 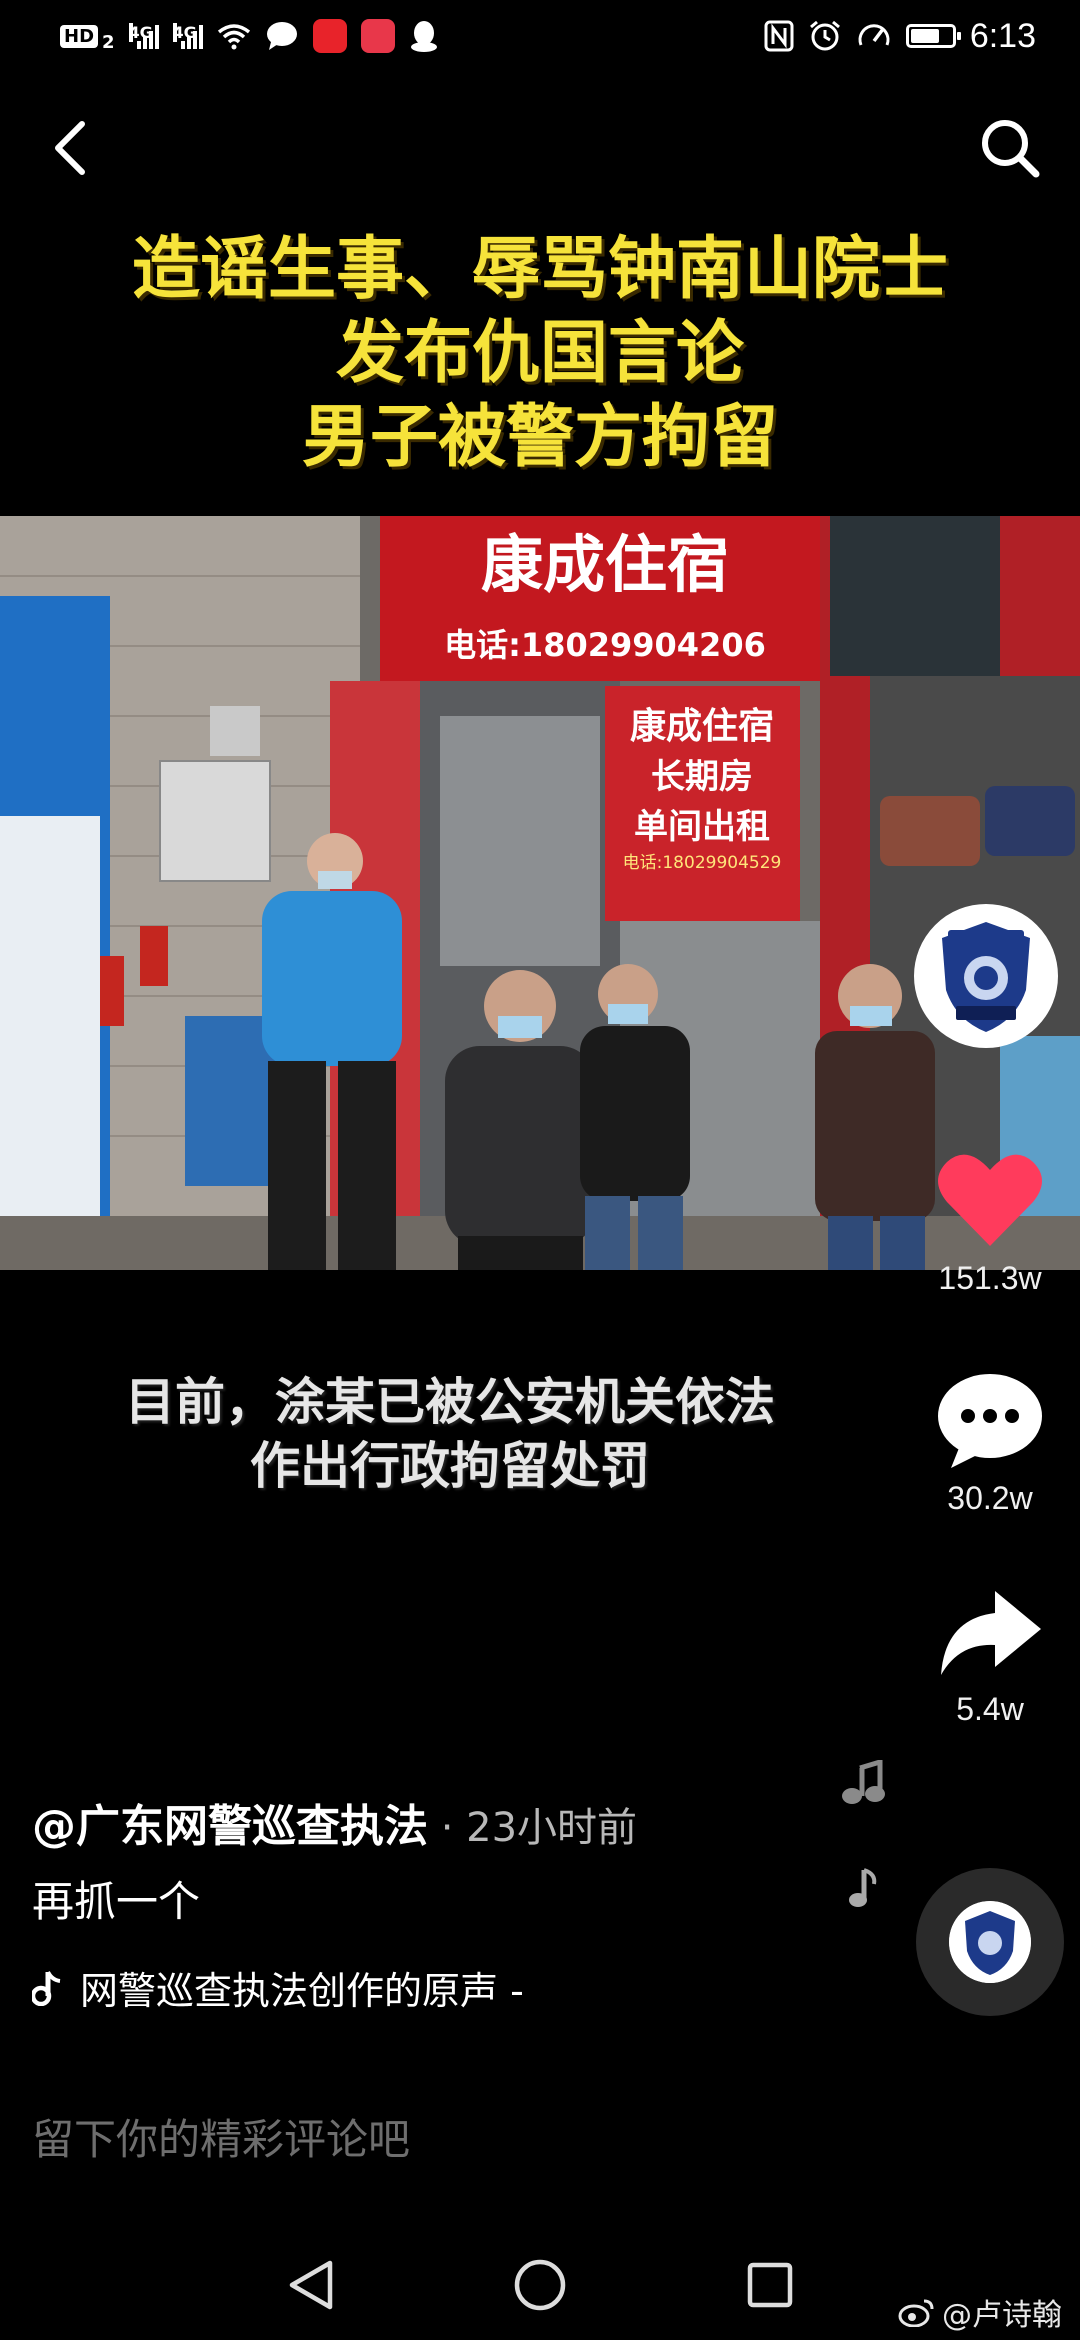 What do you see at coordinates (116, 1901) in the screenshot?
I see `post-caption: 再抓一个` at bounding box center [116, 1901].